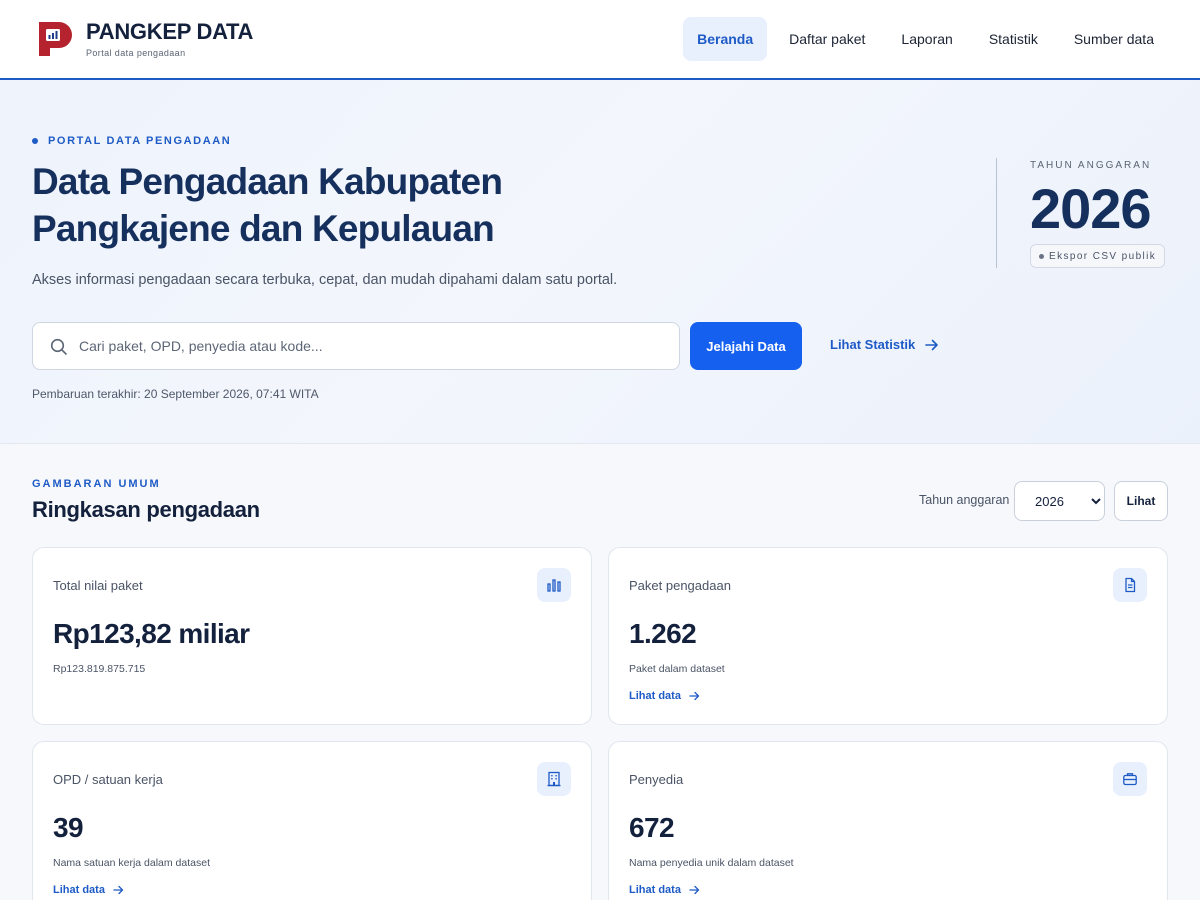  Describe the element at coordinates (68, 827) in the screenshot. I see `card-value: 39` at that location.